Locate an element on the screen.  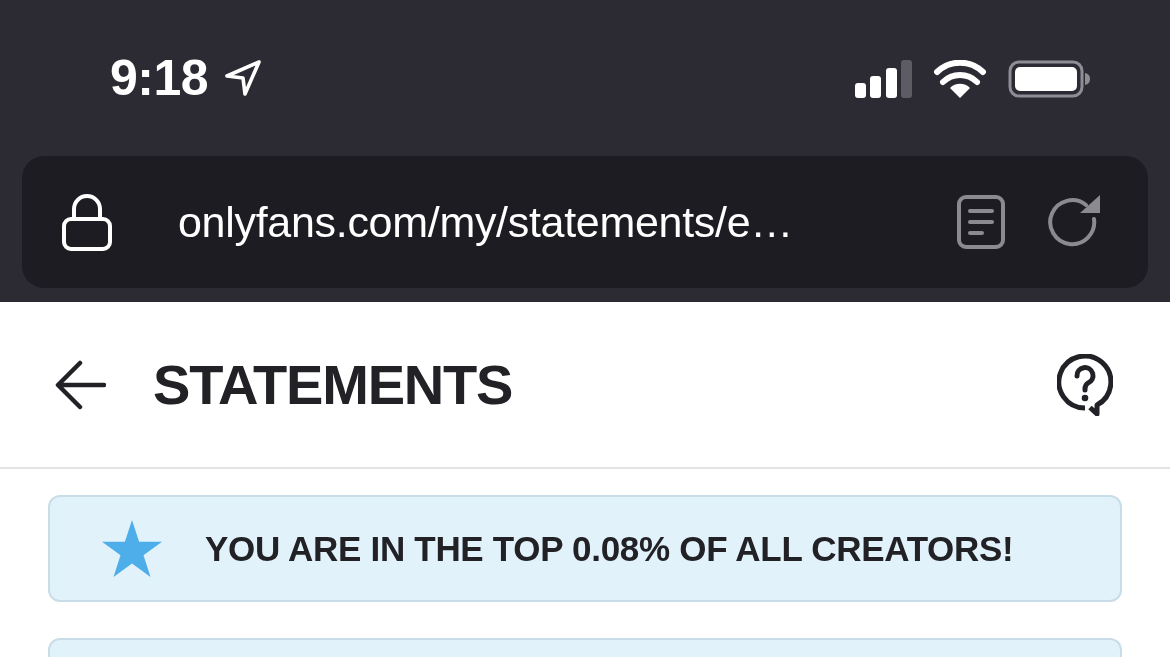
star-icon is located at coordinates (132, 548).